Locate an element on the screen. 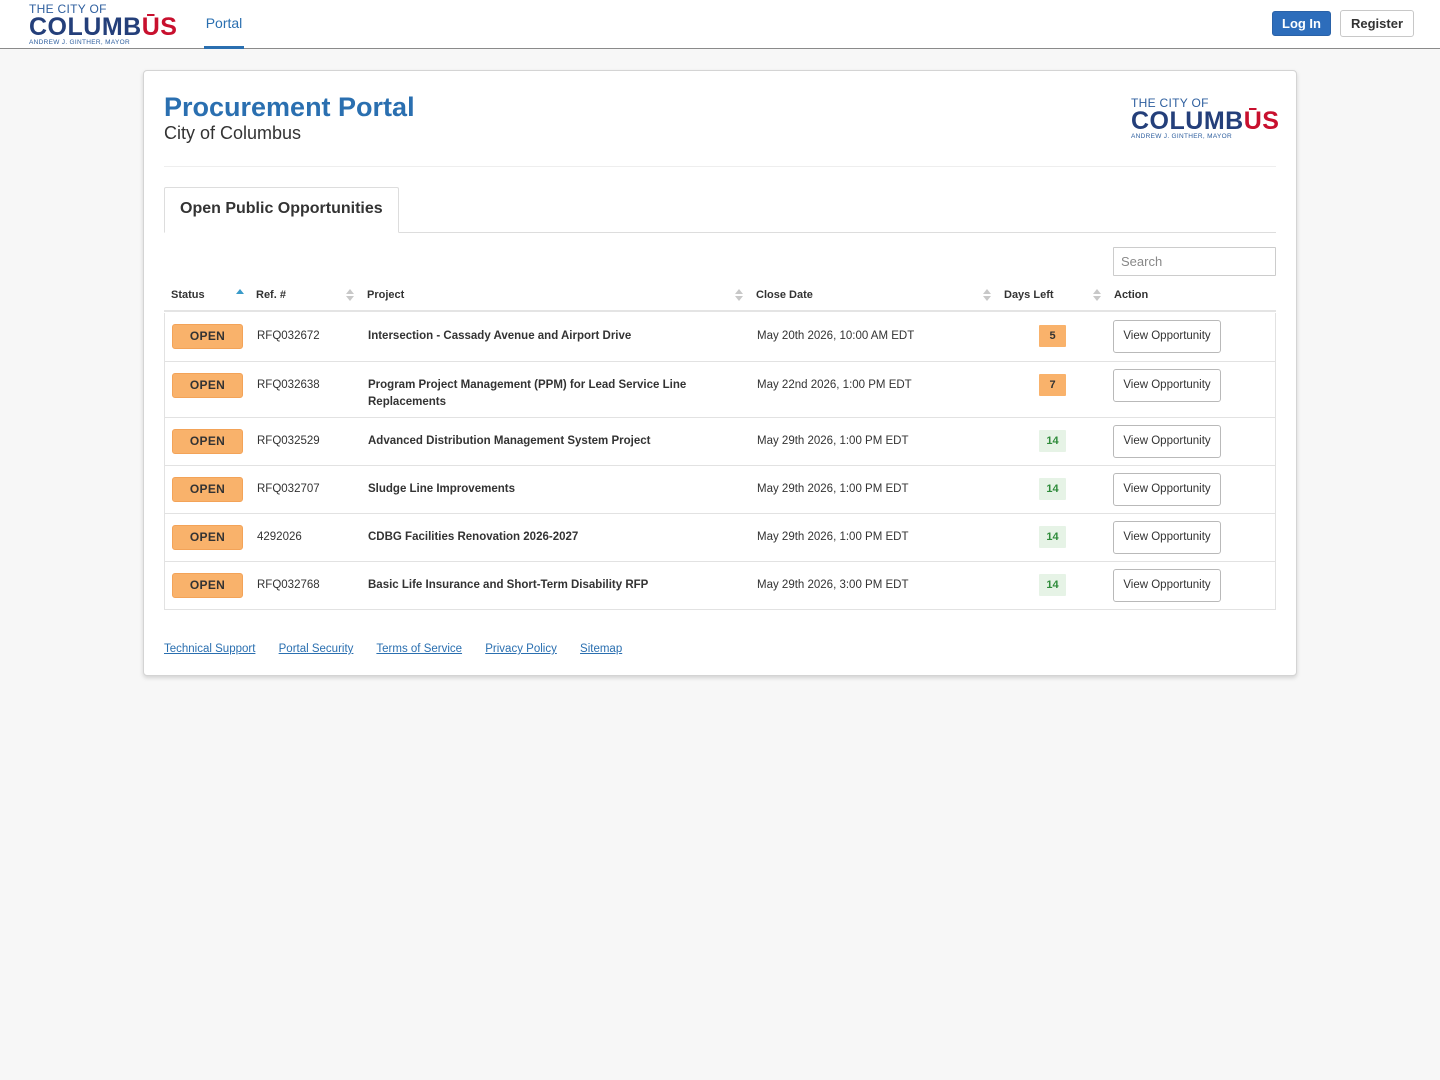  technical-support-link: Technical Support is located at coordinates (209, 649).